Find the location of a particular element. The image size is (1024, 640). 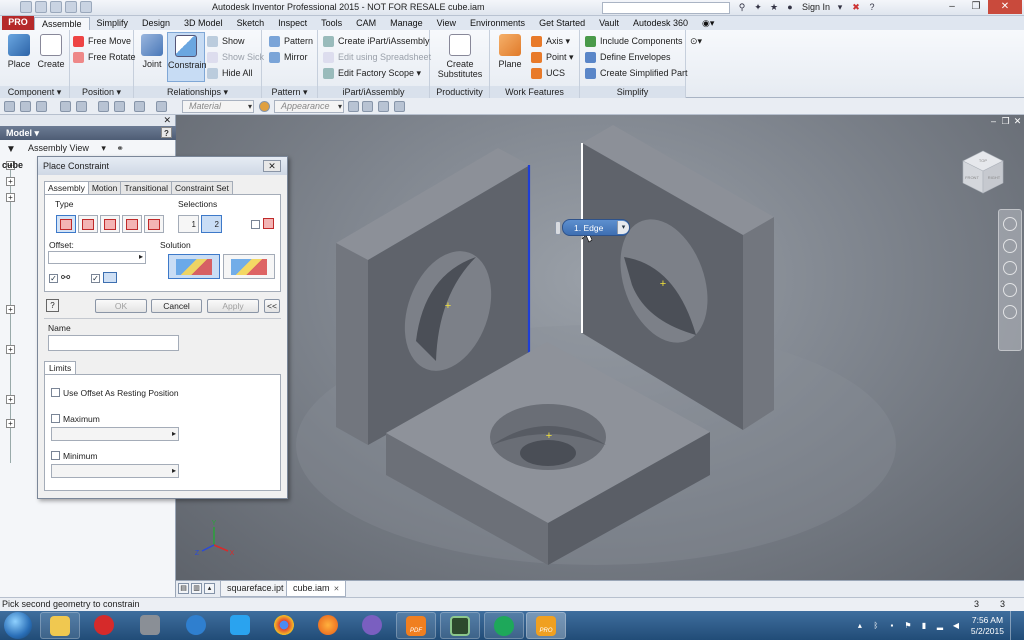

mate-solution-button is located at coordinates (194, 266).